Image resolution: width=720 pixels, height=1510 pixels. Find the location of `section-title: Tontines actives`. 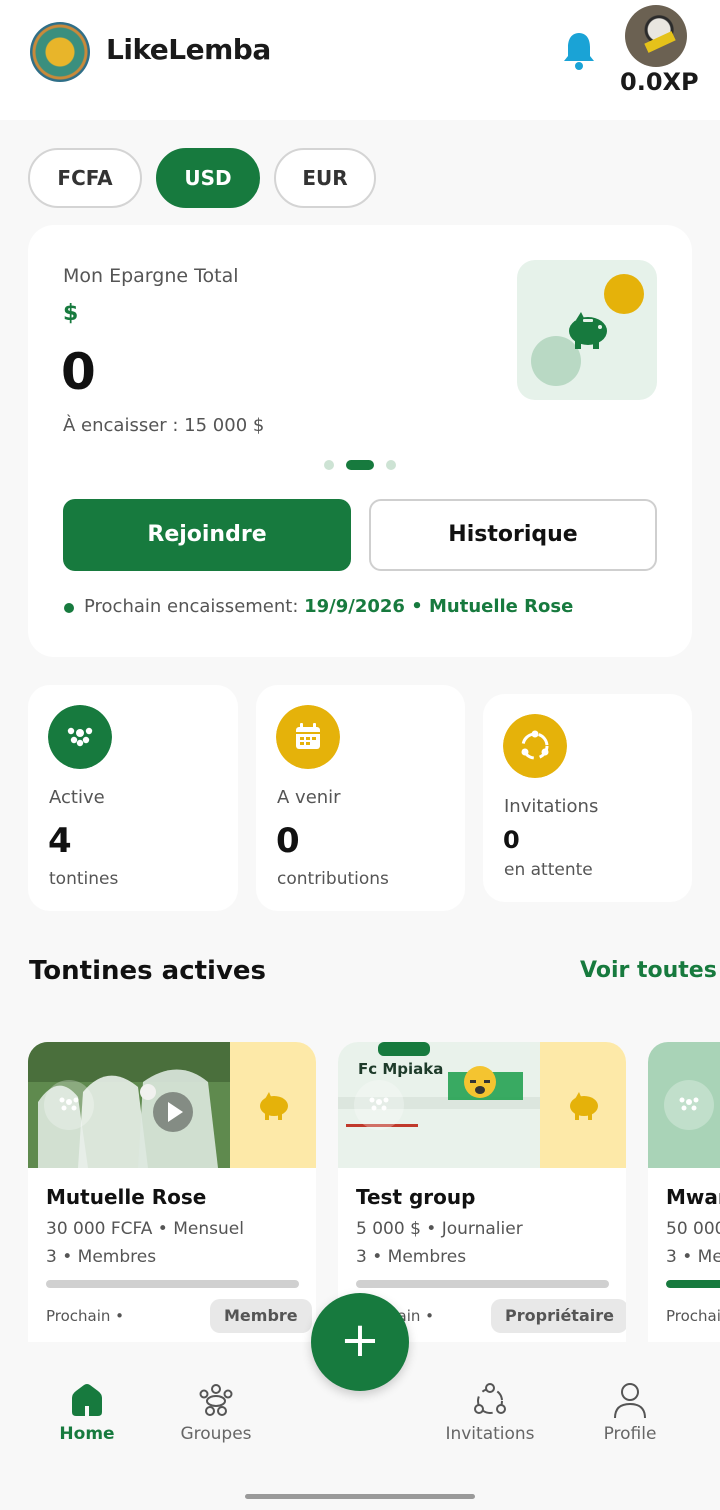

section-title: Tontines actives is located at coordinates (148, 971).